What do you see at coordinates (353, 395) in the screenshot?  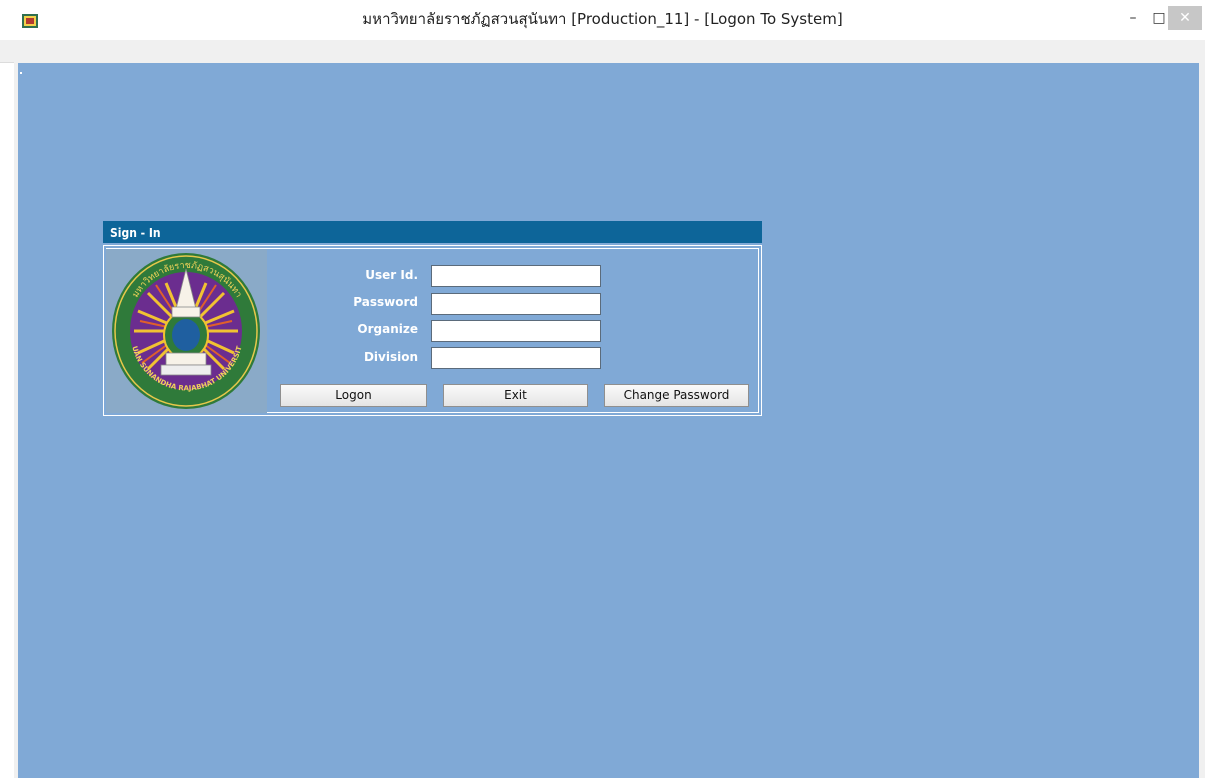 I see `logon-button: Logon` at bounding box center [353, 395].